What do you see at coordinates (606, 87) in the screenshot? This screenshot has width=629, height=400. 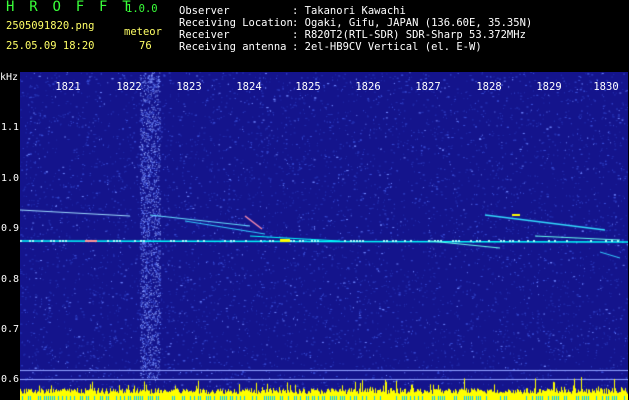 I see `x-tick-label: 1830` at bounding box center [606, 87].